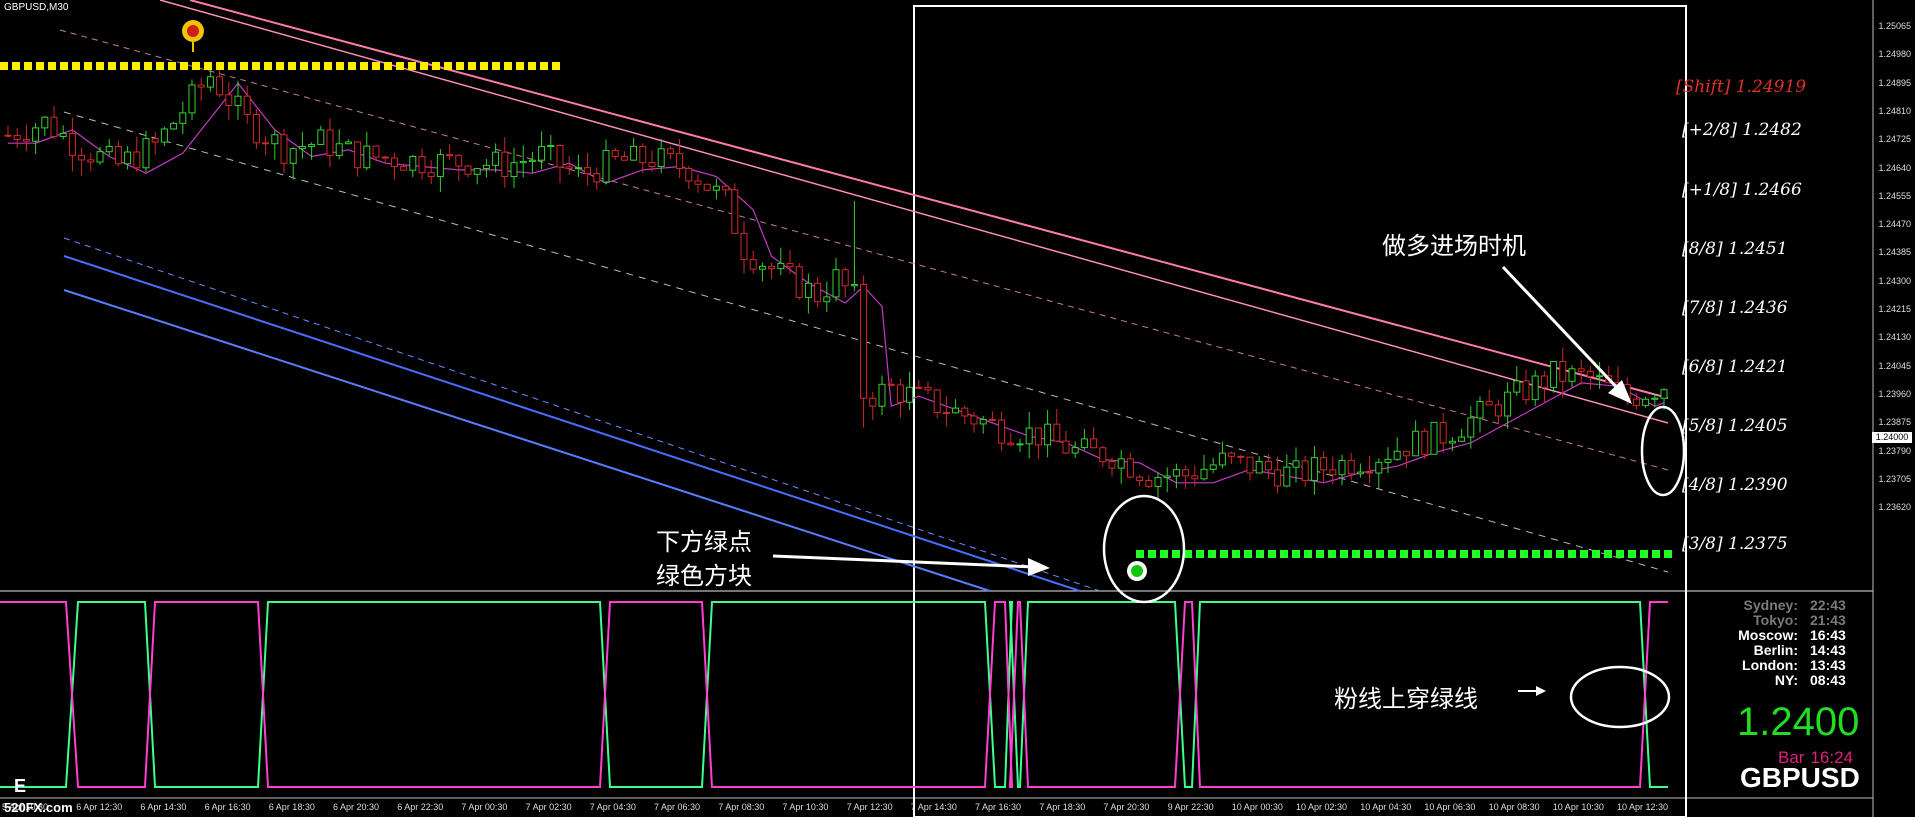 The image size is (1915, 817). I want to click on price-axis-tick: 1.24300, so click(1894, 280).